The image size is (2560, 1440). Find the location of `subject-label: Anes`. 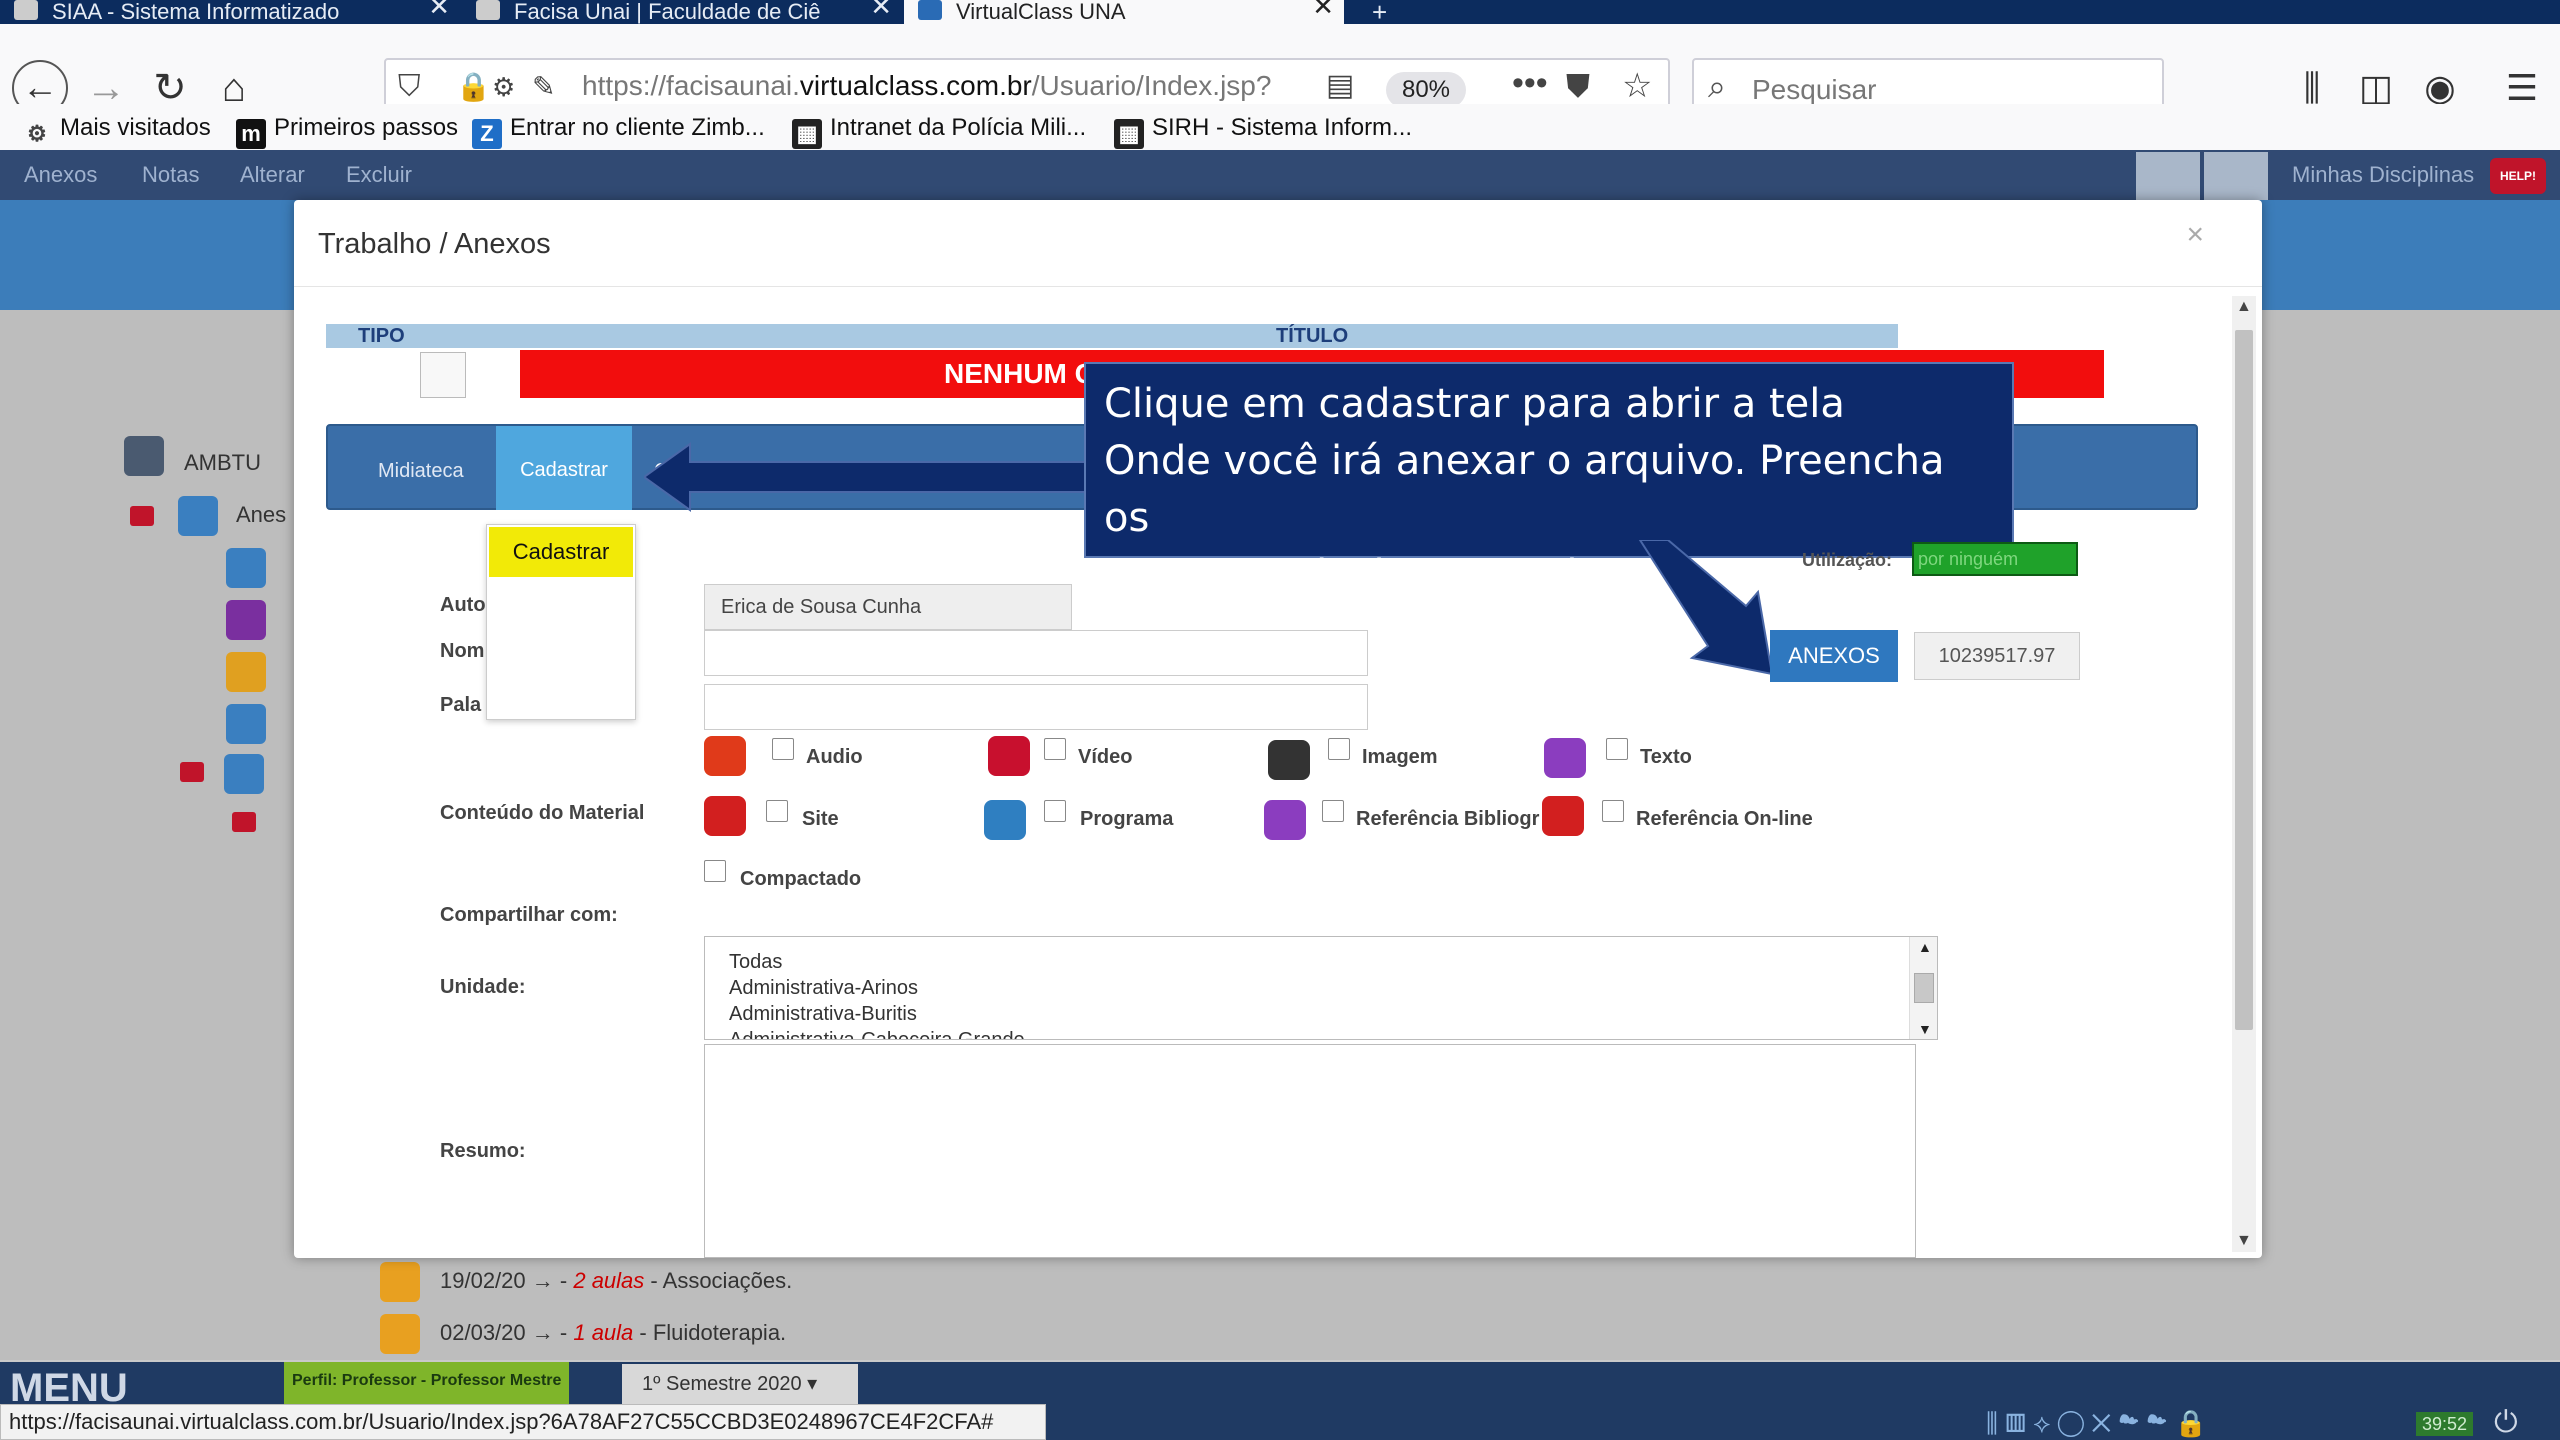

subject-label: Anes is located at coordinates (261, 515).